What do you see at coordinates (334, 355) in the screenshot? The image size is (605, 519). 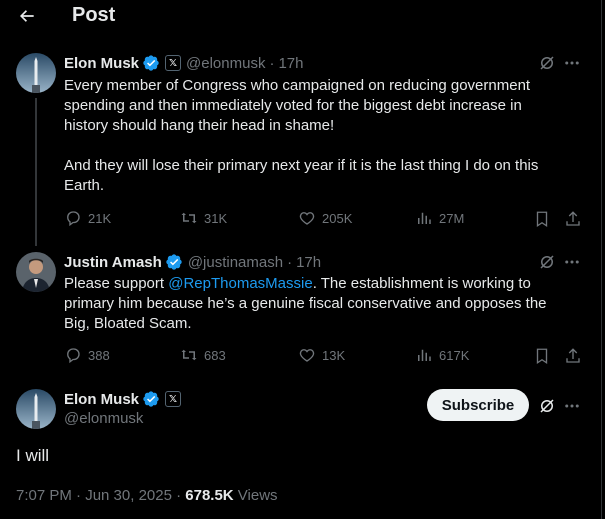 I see `like-count: 13K` at bounding box center [334, 355].